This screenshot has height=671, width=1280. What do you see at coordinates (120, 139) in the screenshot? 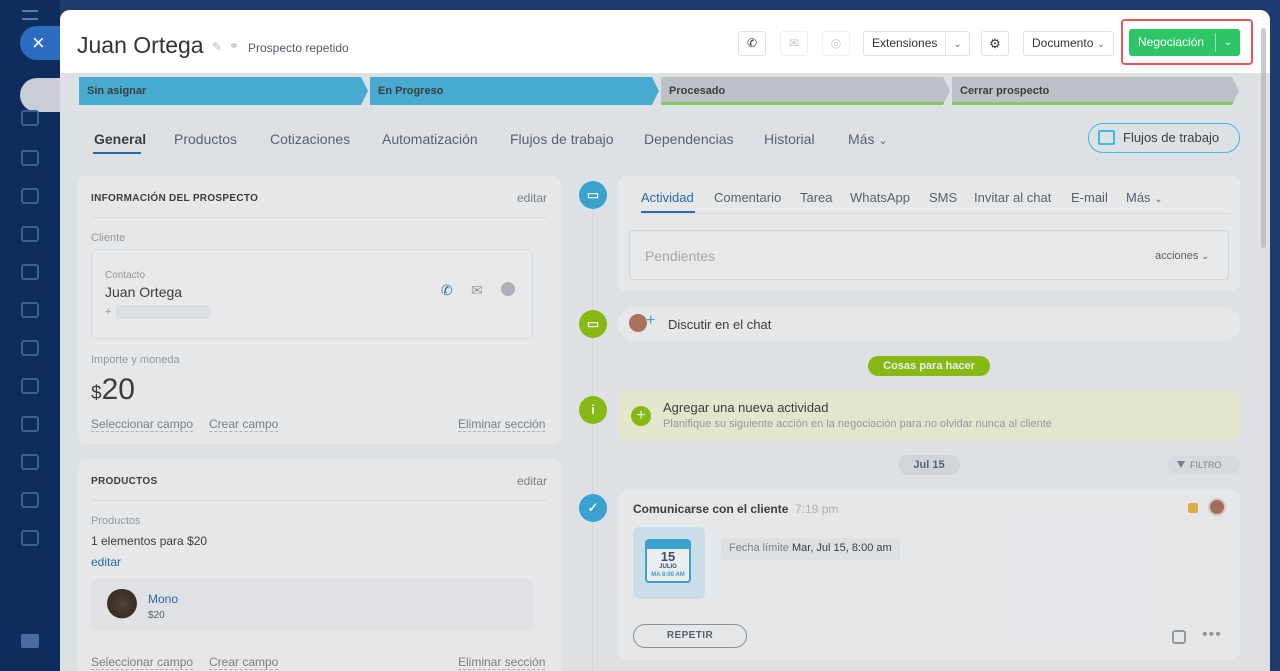
I see `tab-general: General` at bounding box center [120, 139].